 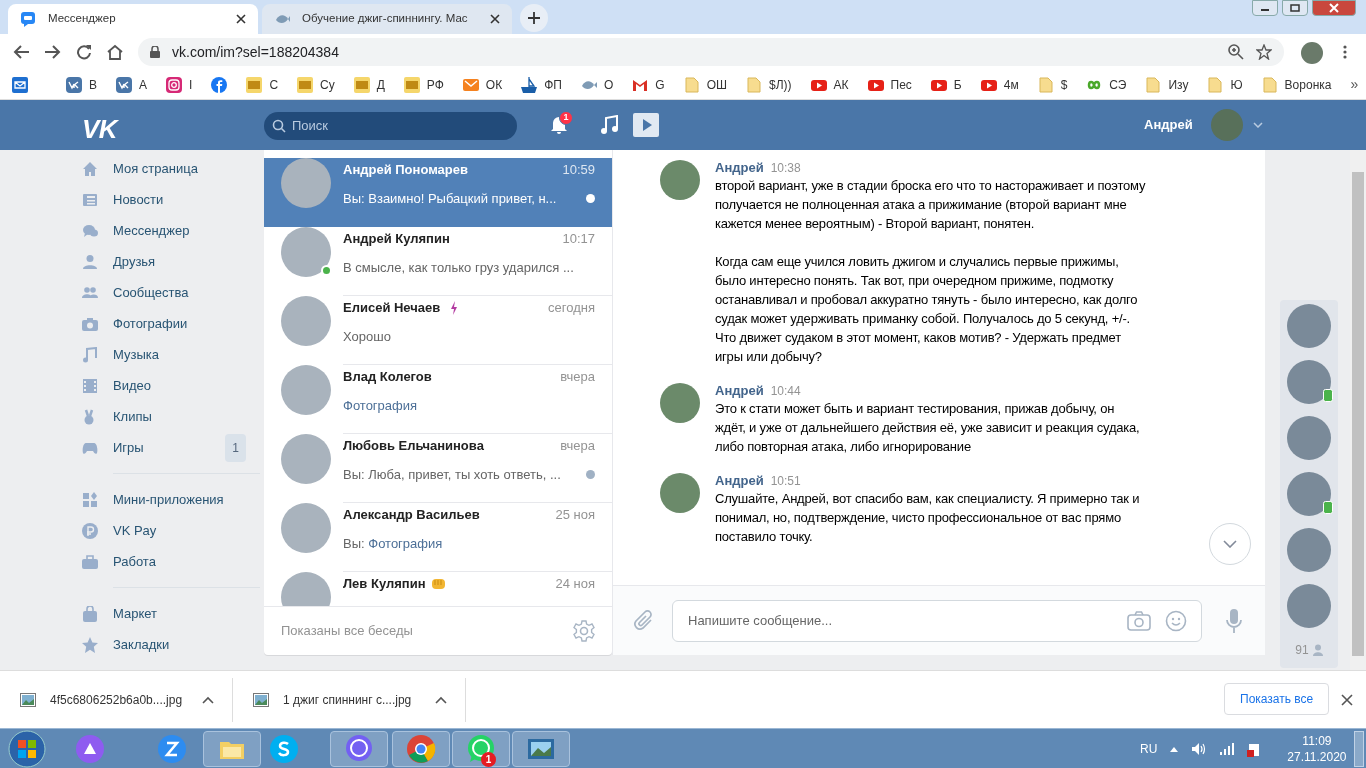 I want to click on more-bookmarks-button: », so click(x=1354, y=84).